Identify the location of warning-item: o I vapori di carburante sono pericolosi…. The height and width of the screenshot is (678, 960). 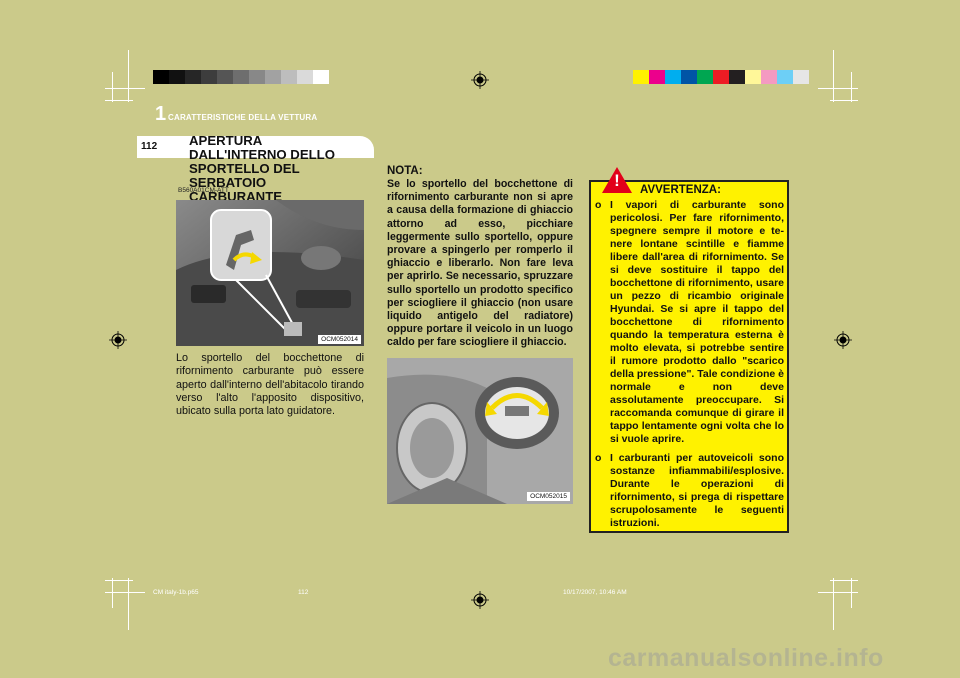
(689, 322).